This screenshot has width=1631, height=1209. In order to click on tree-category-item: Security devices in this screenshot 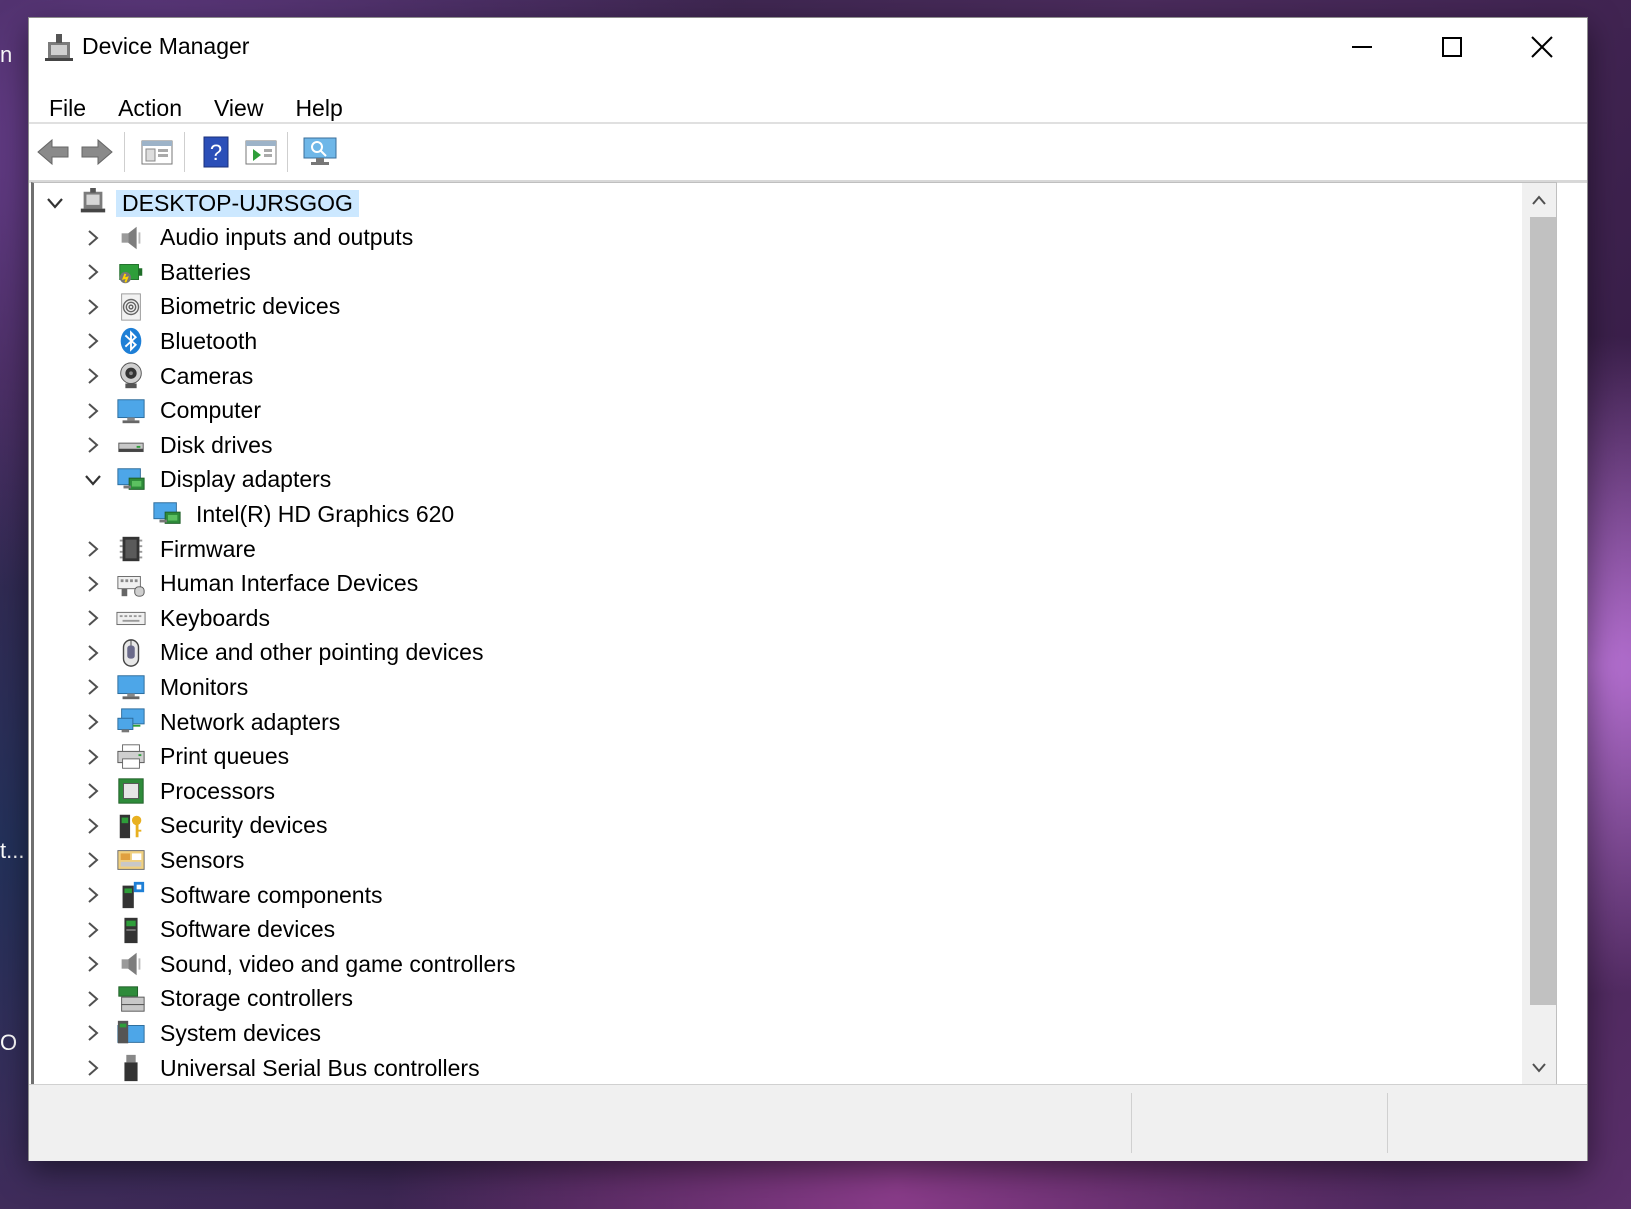, I will do `click(207, 826)`.